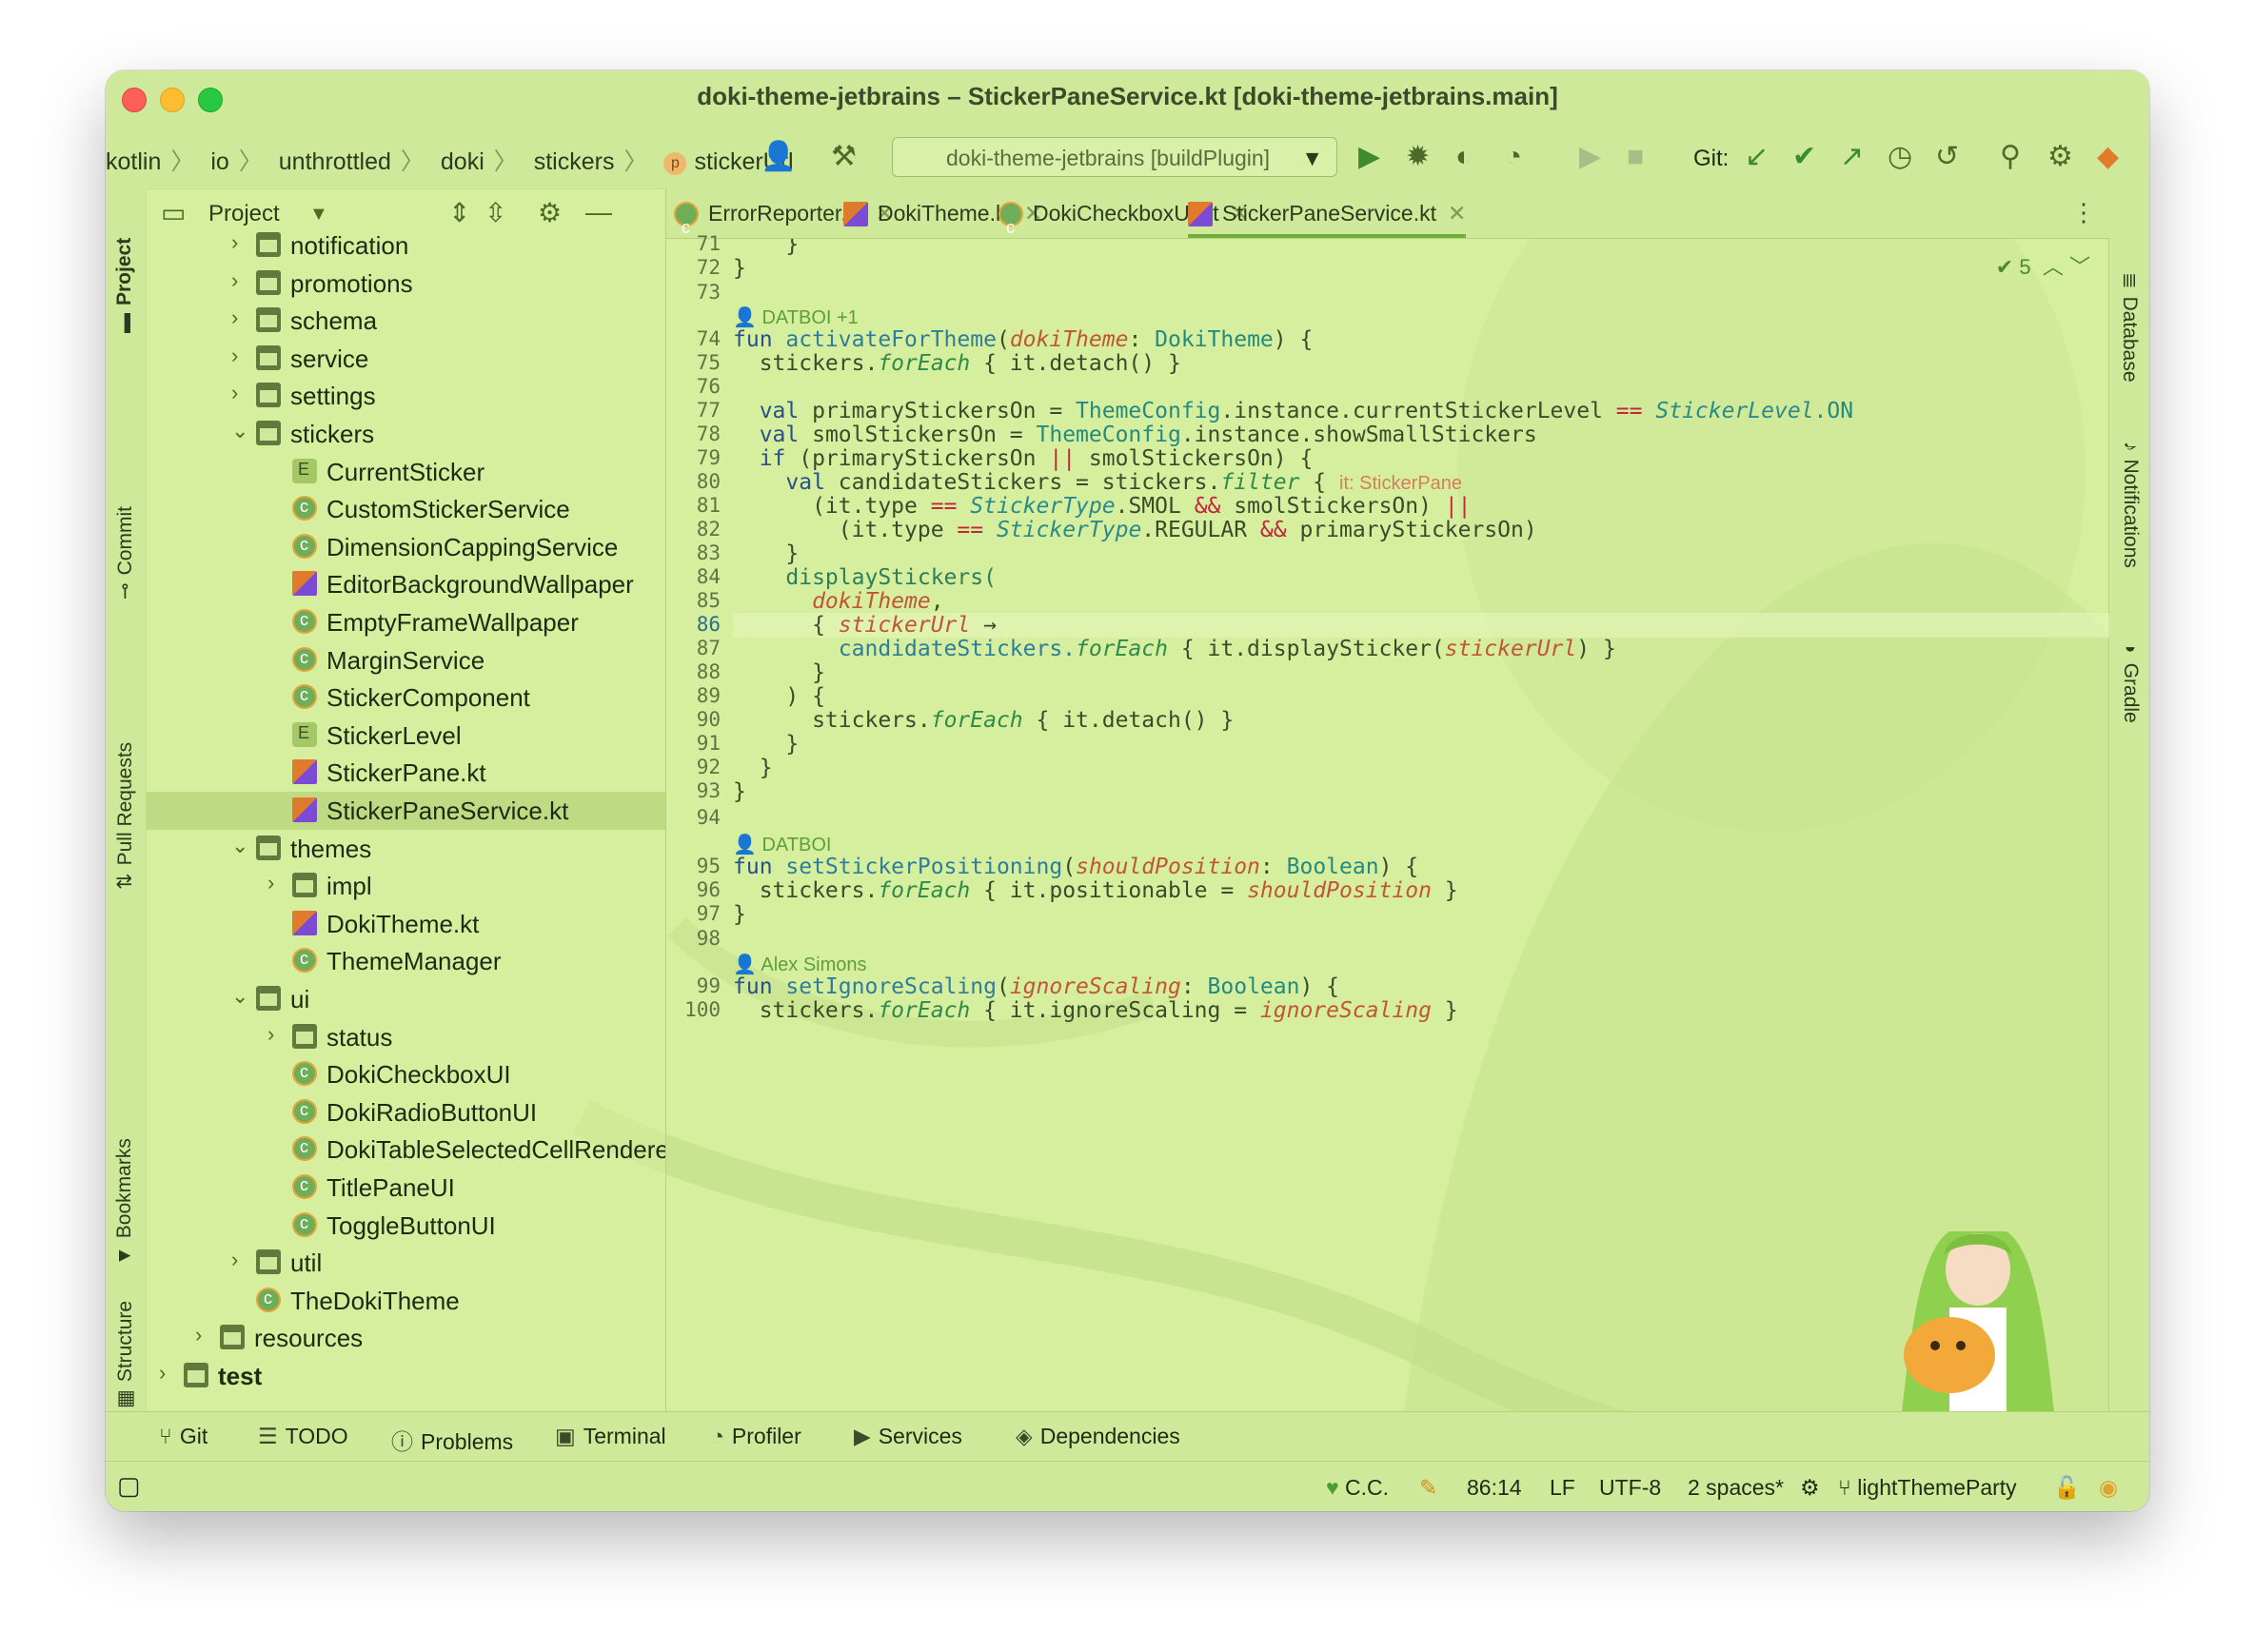  What do you see at coordinates (693, 577) in the screenshot?
I see `line-number: 84` at bounding box center [693, 577].